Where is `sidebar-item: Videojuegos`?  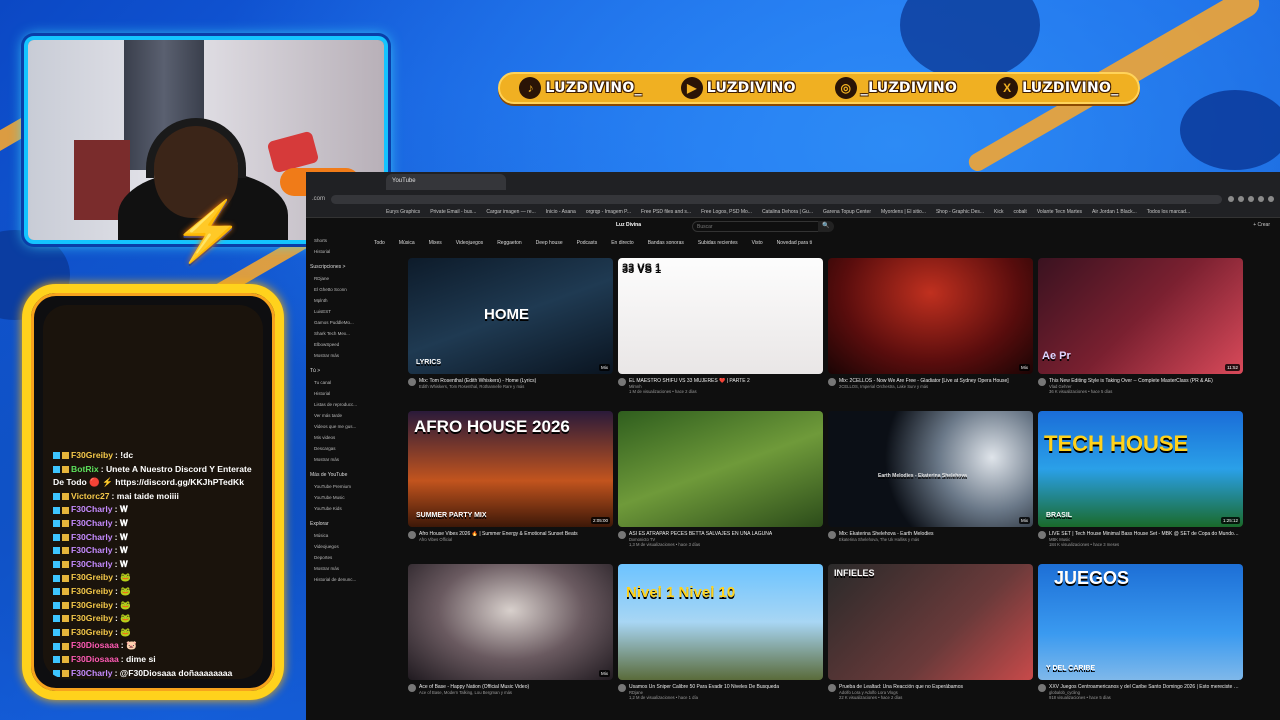
sidebar-item: Videojuegos is located at coordinates (337, 549).